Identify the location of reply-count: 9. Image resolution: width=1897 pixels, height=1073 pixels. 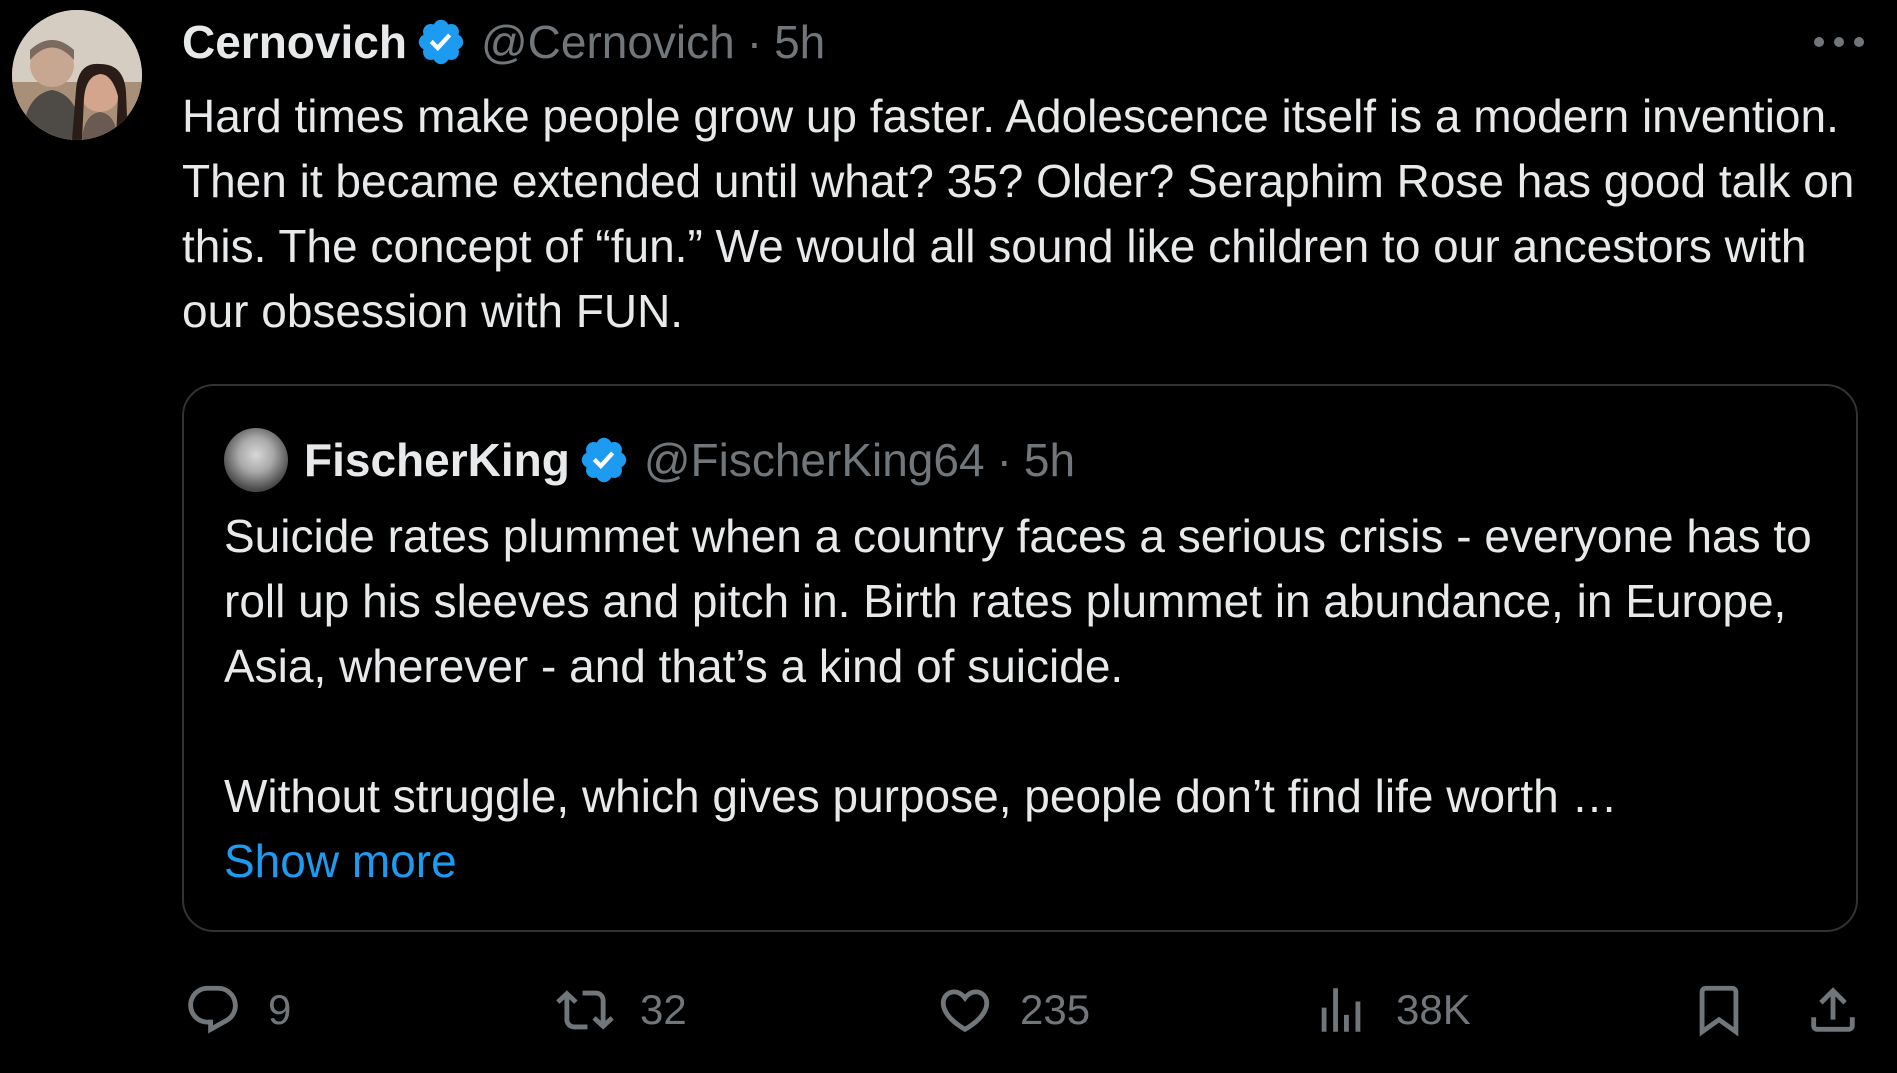
(280, 1009).